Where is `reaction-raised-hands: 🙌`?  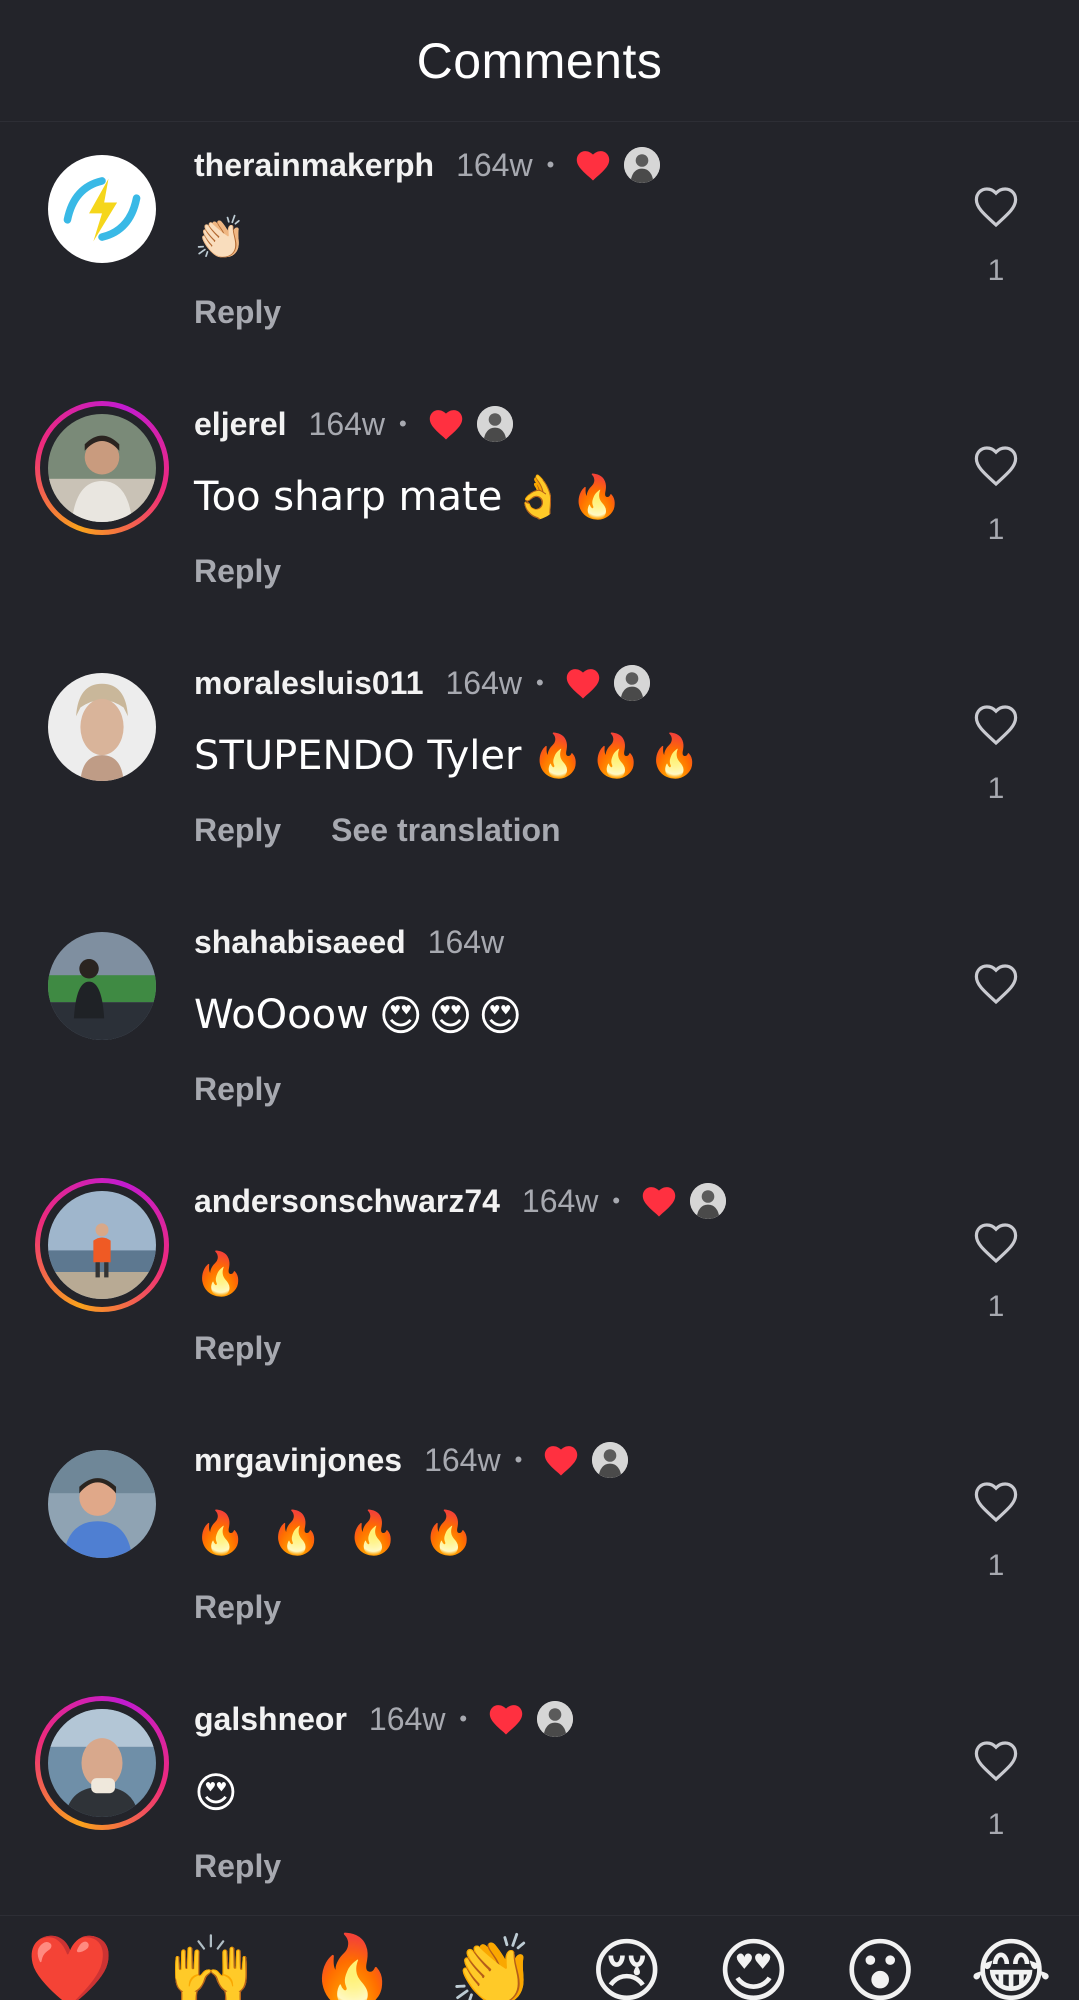
reaction-raised-hands: 🙌 is located at coordinates (211, 1968).